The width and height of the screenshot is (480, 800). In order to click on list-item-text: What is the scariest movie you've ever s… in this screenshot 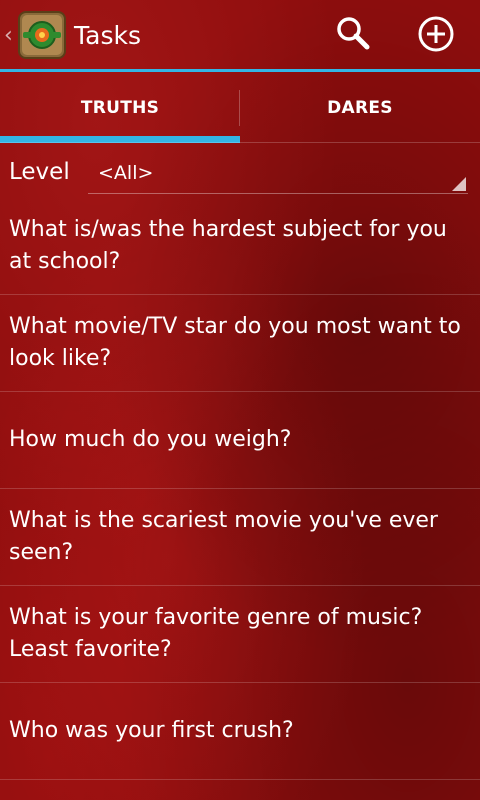, I will do `click(223, 536)`.